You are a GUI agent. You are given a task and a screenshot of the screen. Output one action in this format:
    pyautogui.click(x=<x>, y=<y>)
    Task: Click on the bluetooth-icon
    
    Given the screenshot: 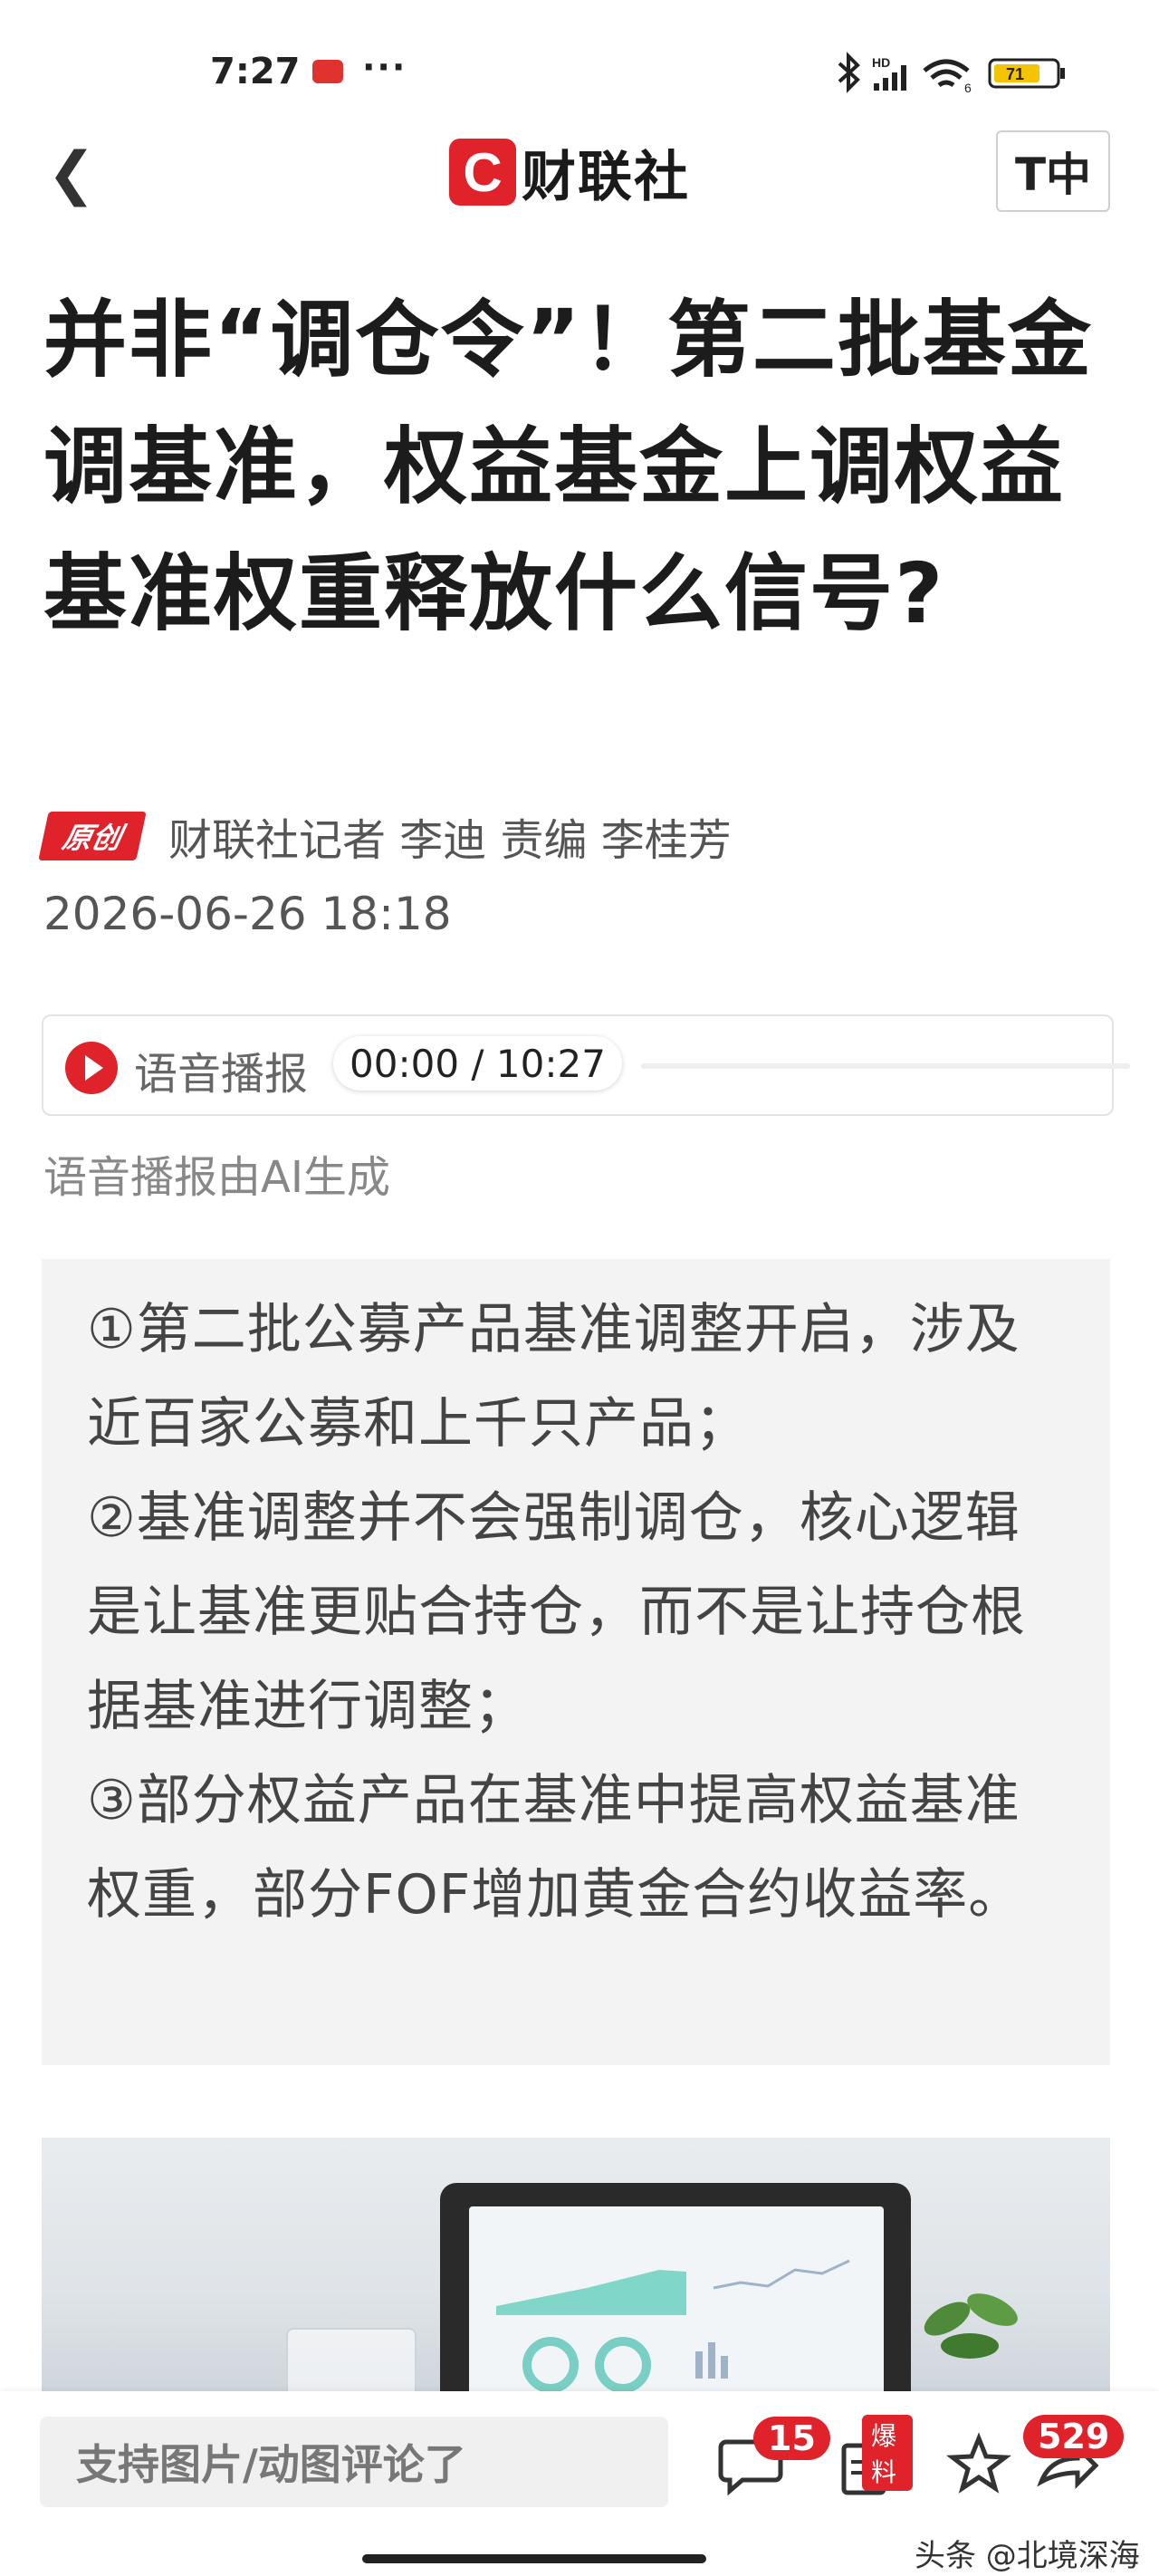 What is the action you would take?
    pyautogui.click(x=849, y=72)
    